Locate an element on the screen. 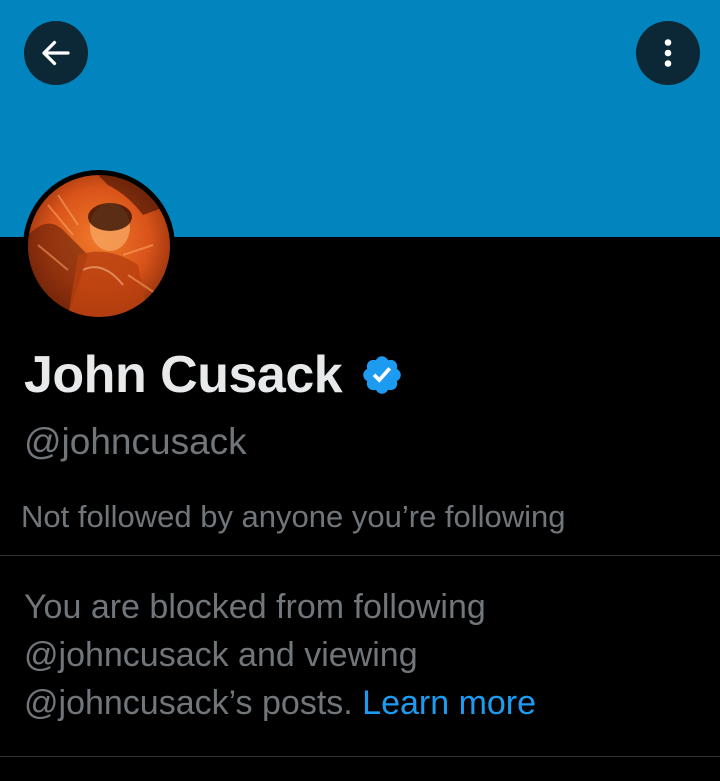 The height and width of the screenshot is (781, 720). verified-badge-icon is located at coordinates (382, 375).